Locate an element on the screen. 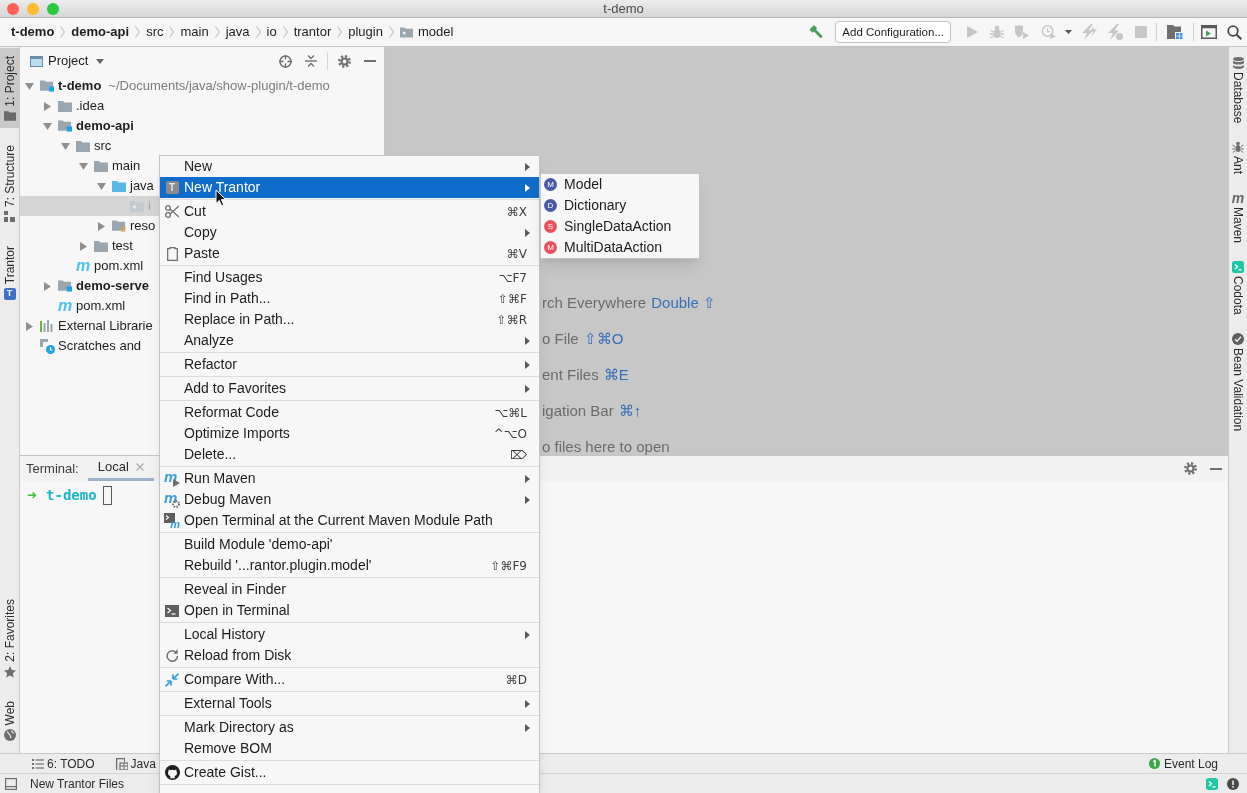 Image resolution: width=1247 pixels, height=793 pixels. keyboard-shortcut: ⌥⌘L is located at coordinates (510, 412).